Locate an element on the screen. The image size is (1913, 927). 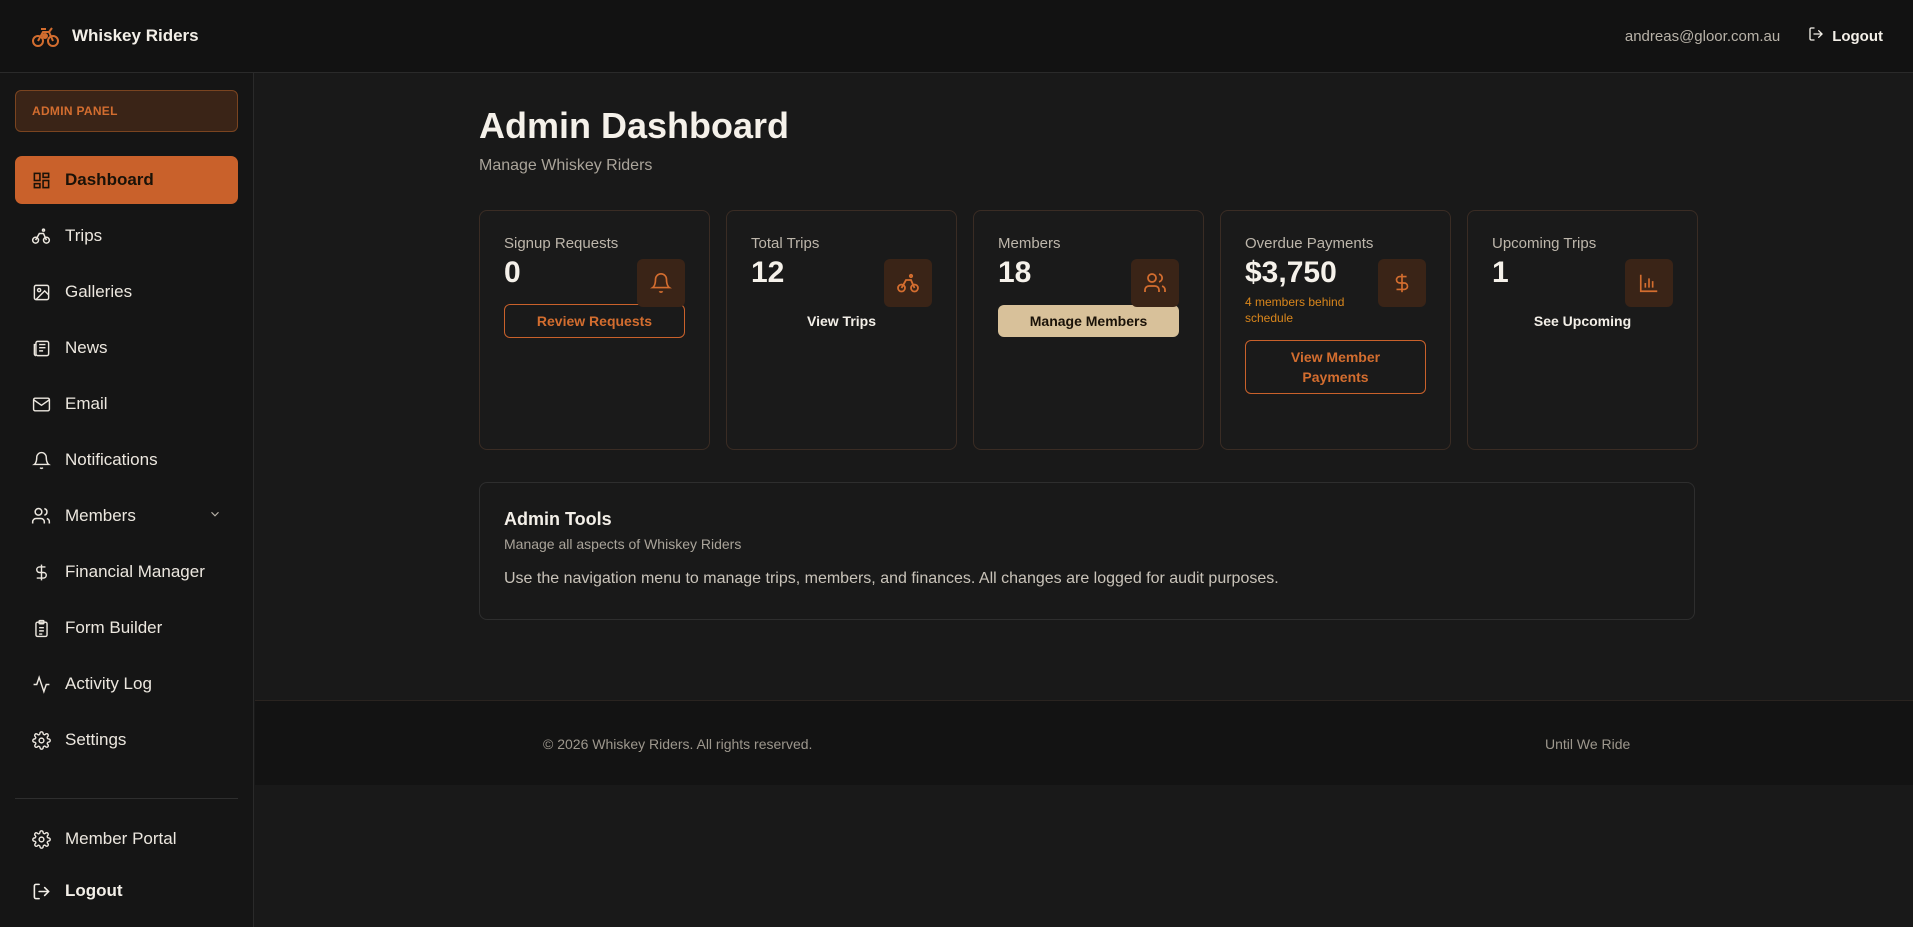
motorcycle-logo-icon is located at coordinates (45, 36).